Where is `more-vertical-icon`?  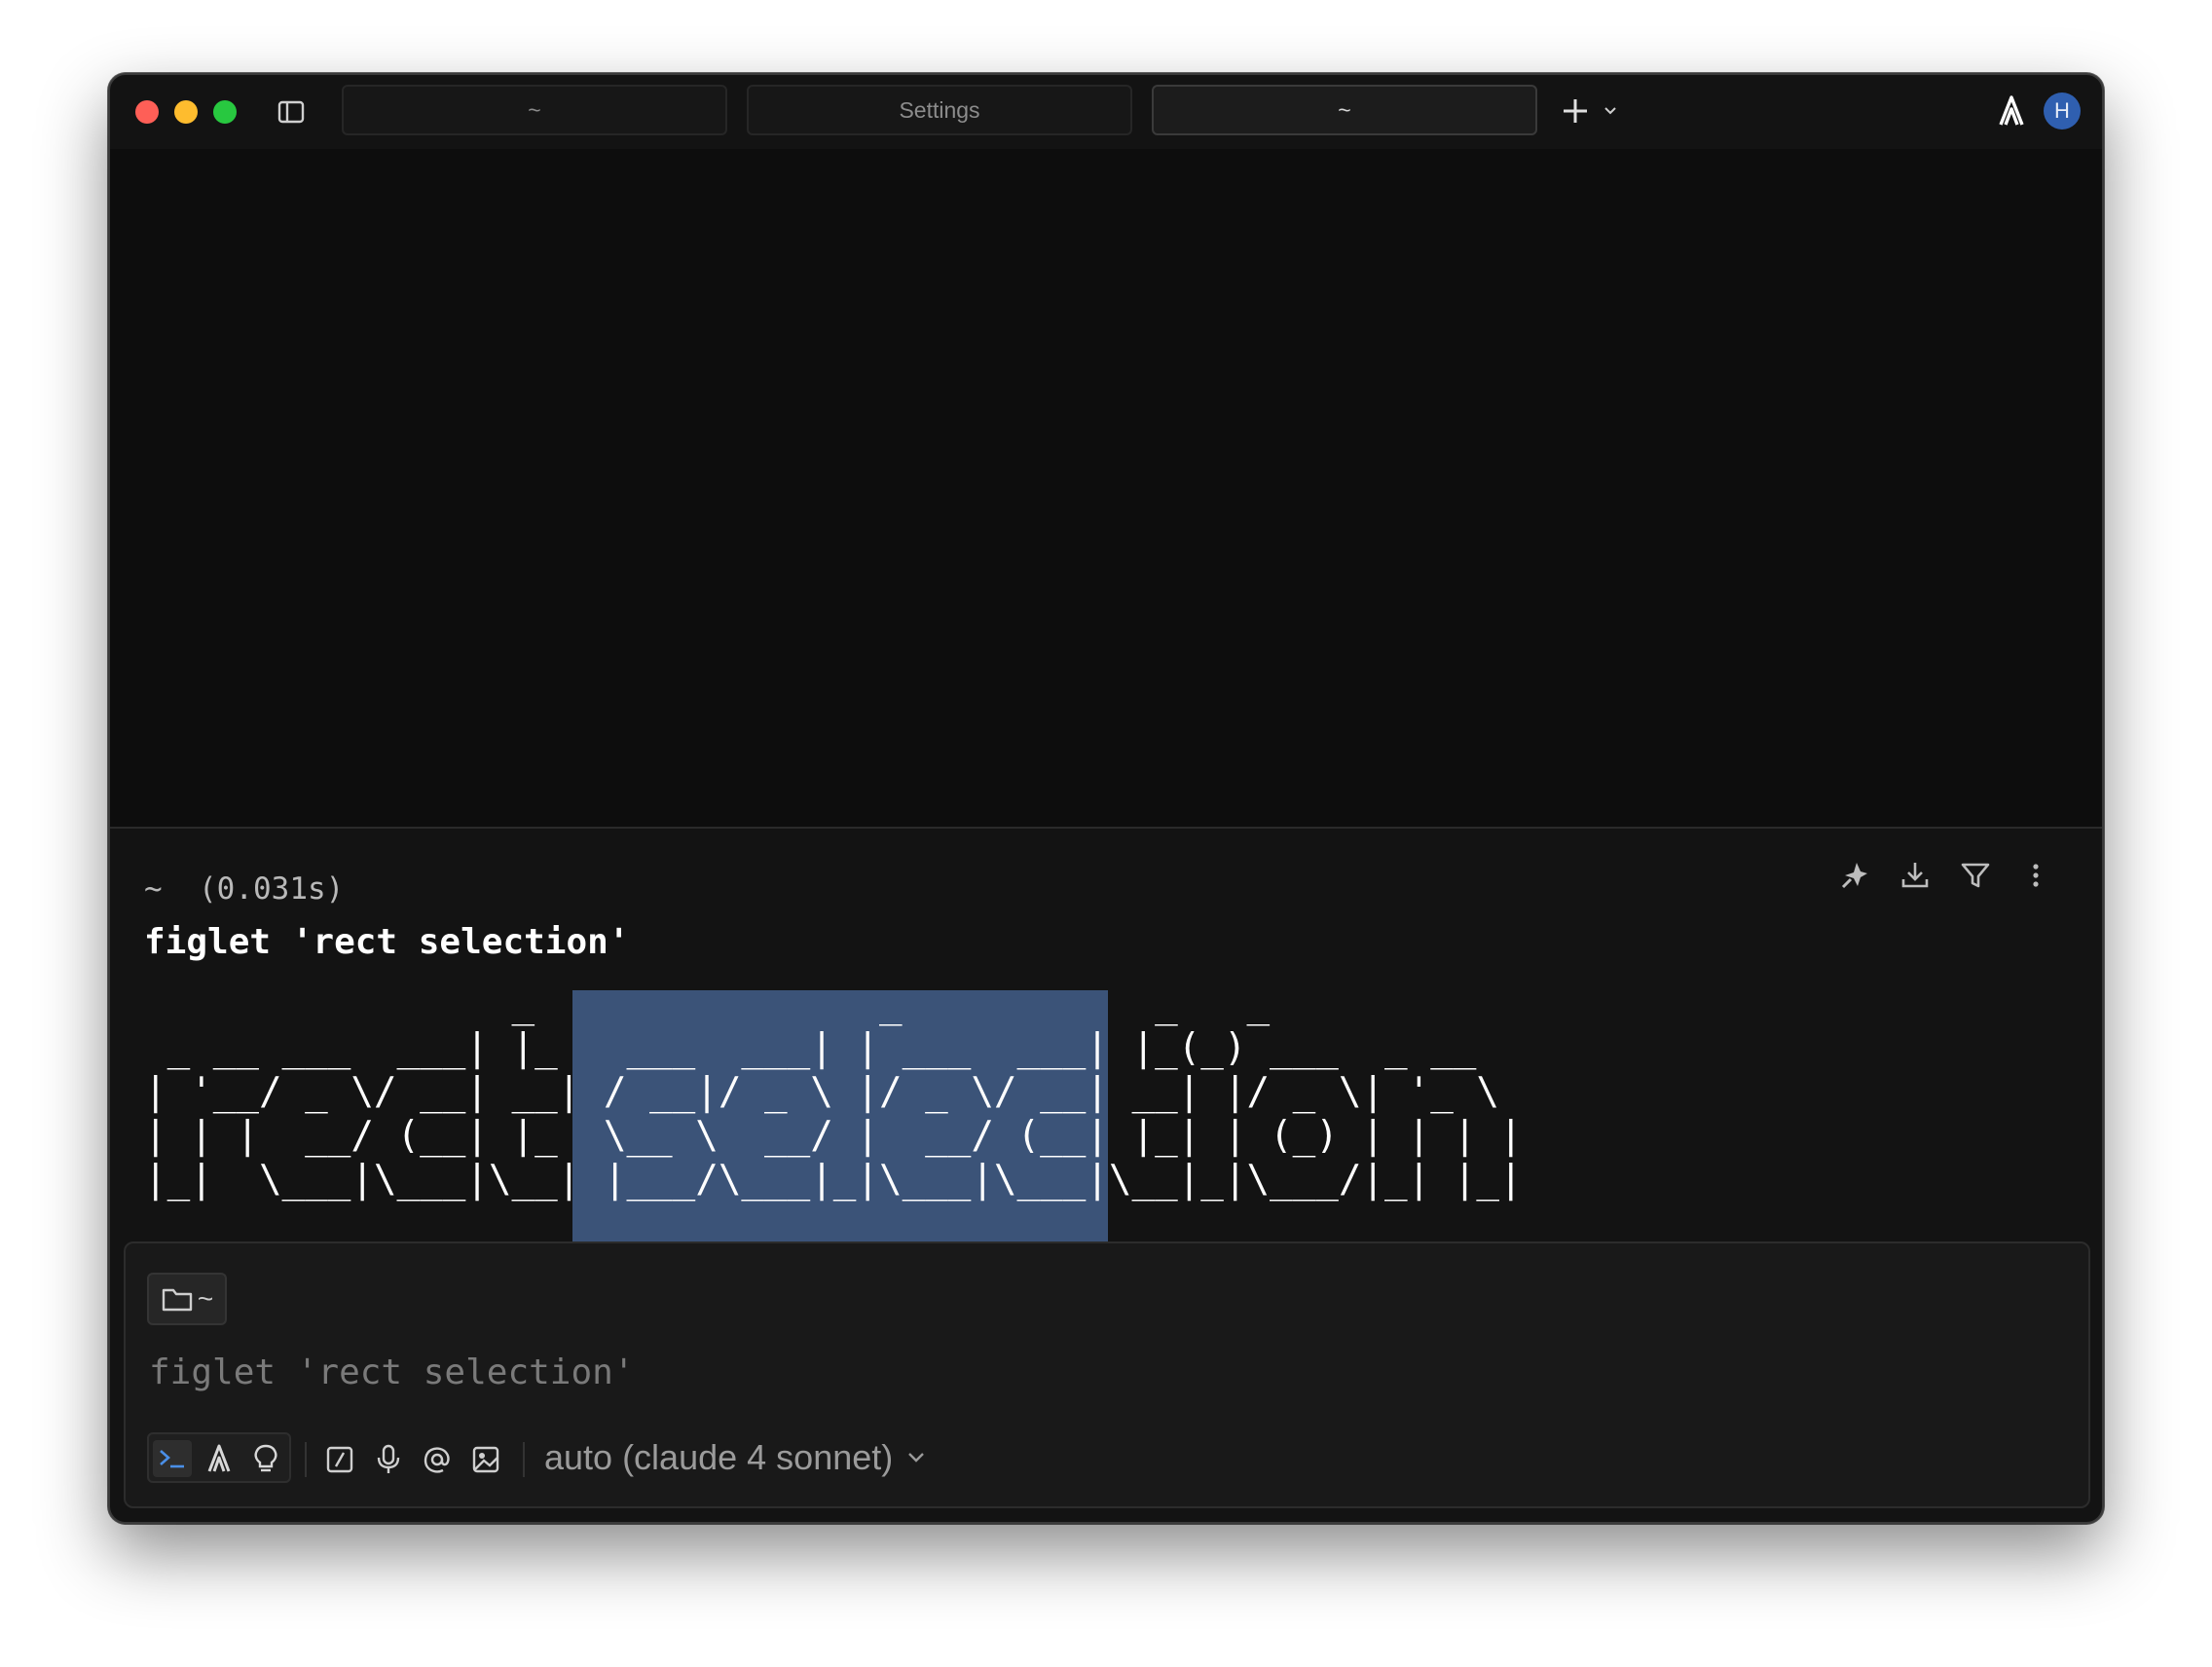 more-vertical-icon is located at coordinates (2035, 876).